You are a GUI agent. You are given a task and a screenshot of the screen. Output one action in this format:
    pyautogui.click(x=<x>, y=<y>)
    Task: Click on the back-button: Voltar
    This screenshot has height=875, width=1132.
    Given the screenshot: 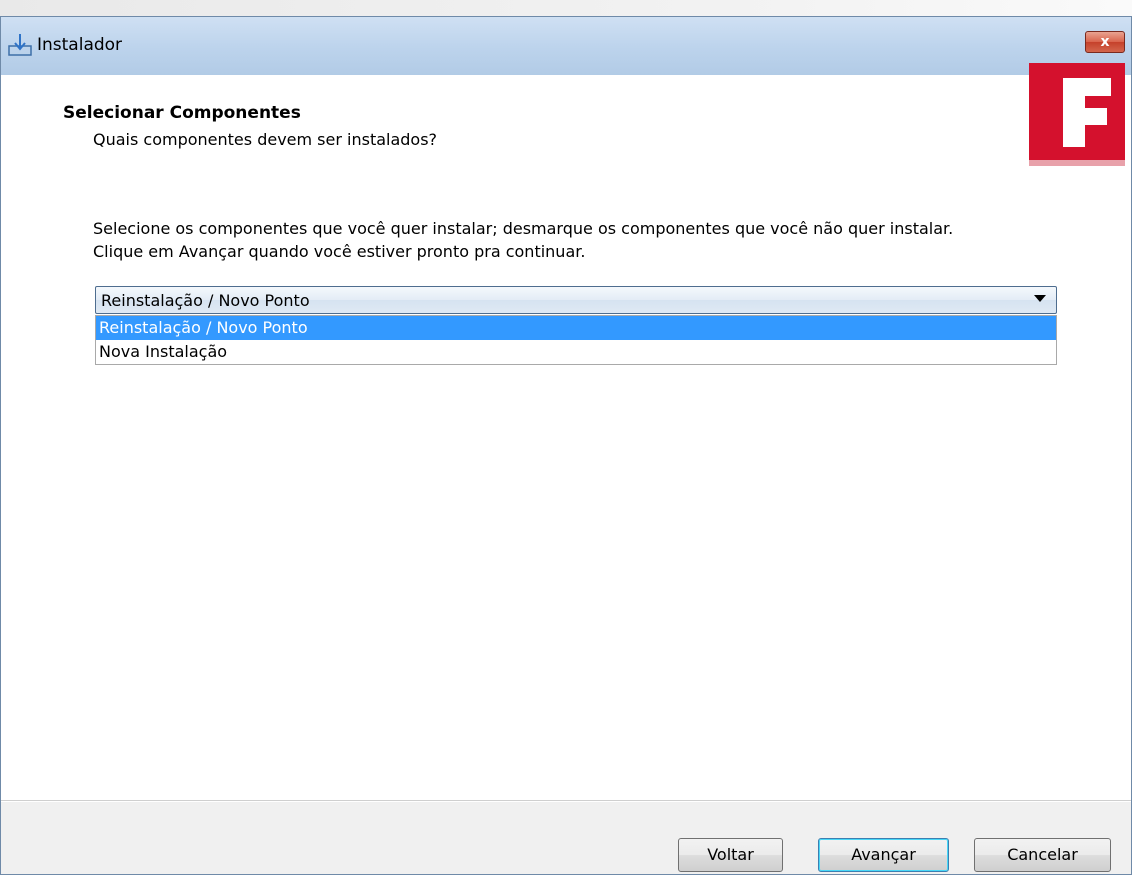 What is the action you would take?
    pyautogui.click(x=730, y=855)
    